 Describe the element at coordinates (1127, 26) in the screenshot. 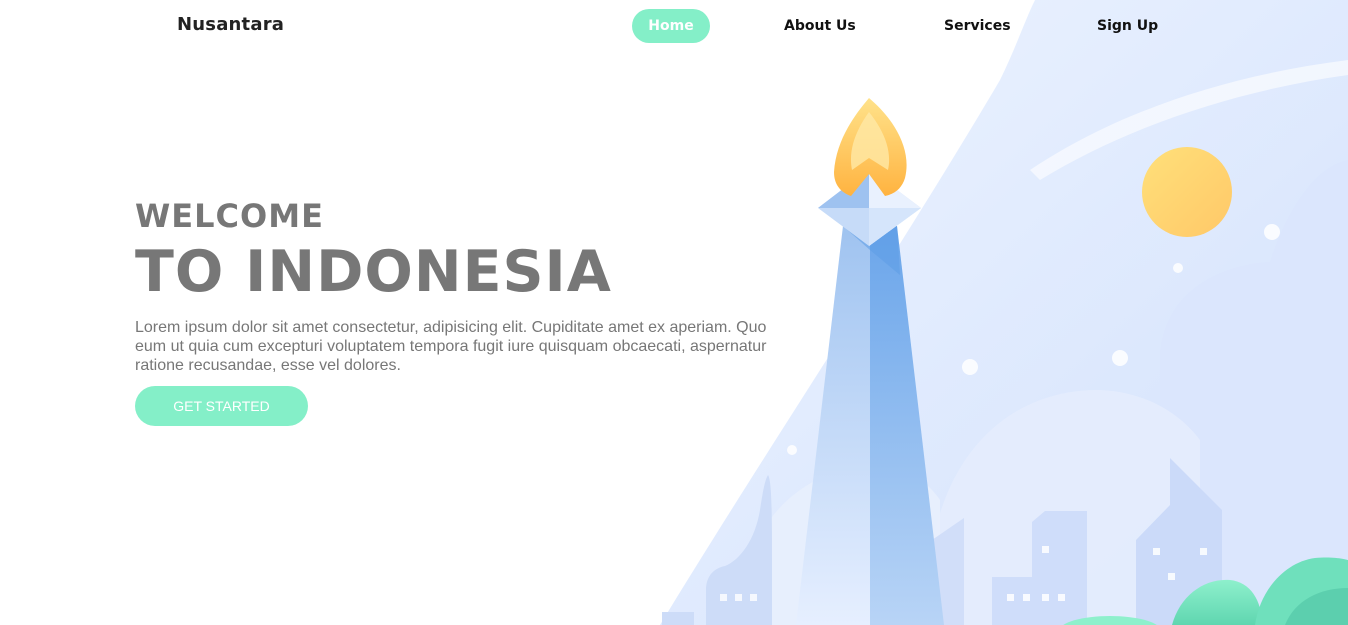

I see `nav-sign-up: Sign Up` at that location.